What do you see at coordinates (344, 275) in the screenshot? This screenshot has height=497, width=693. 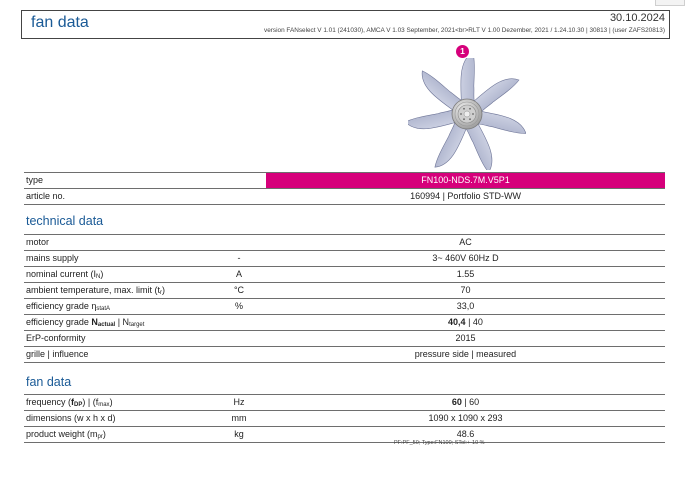 I see `current-row: nominal current (IN) A 1.55` at bounding box center [344, 275].